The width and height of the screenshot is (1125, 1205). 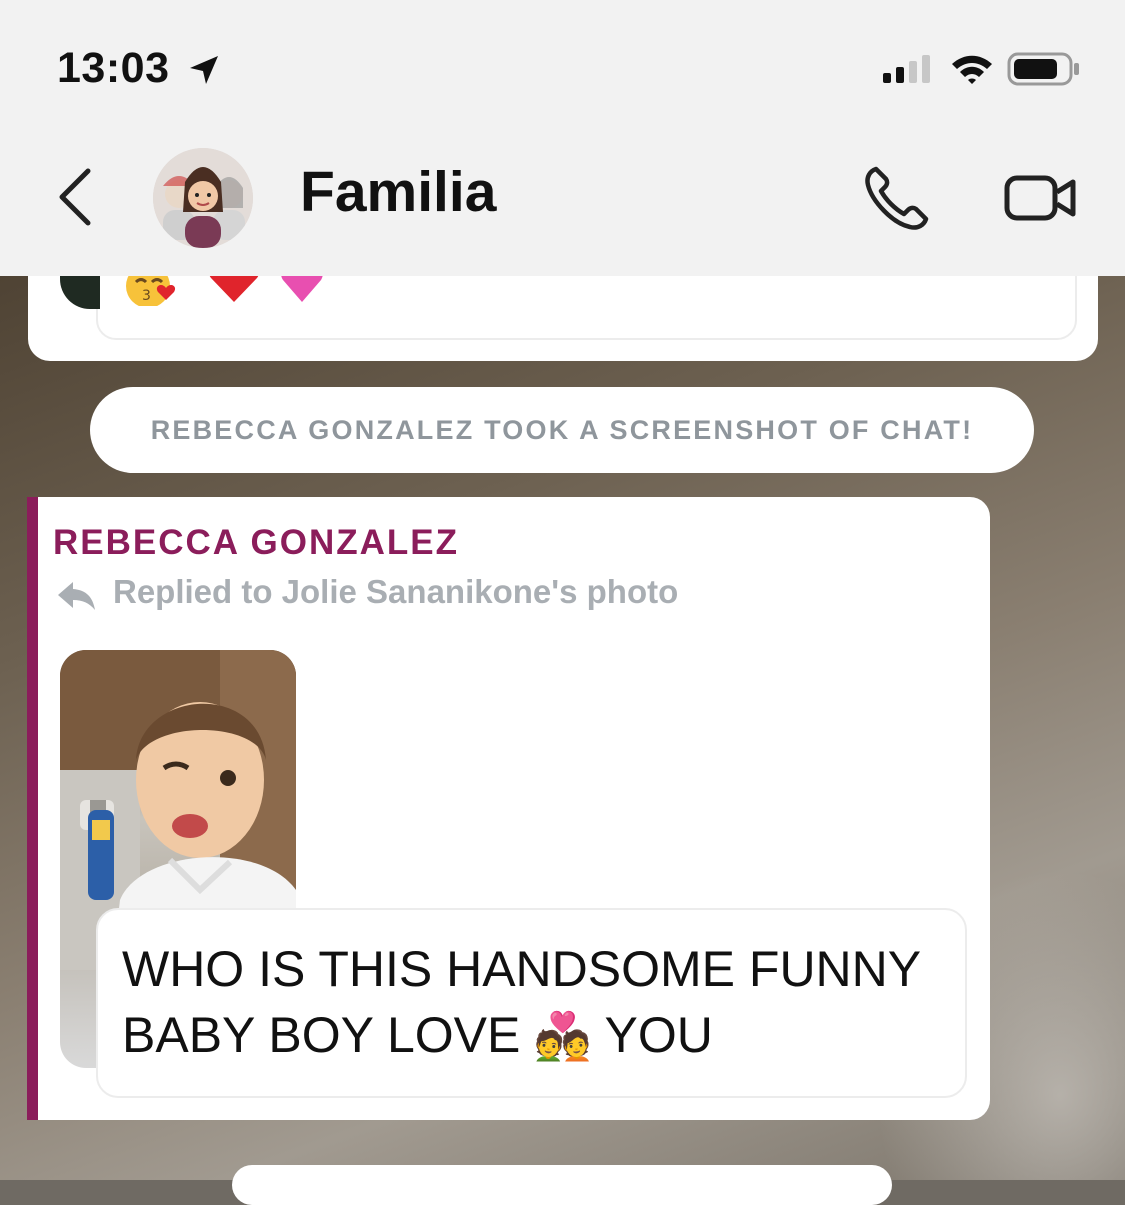 I want to click on message-text-line-2: BABY BOY LOVE 💑 YOU, so click(x=417, y=1035).